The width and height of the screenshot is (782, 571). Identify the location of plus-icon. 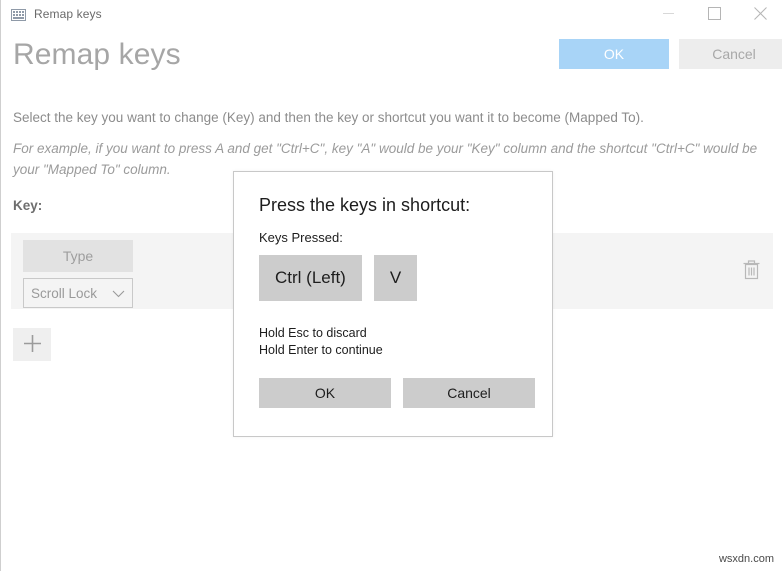
(32, 345).